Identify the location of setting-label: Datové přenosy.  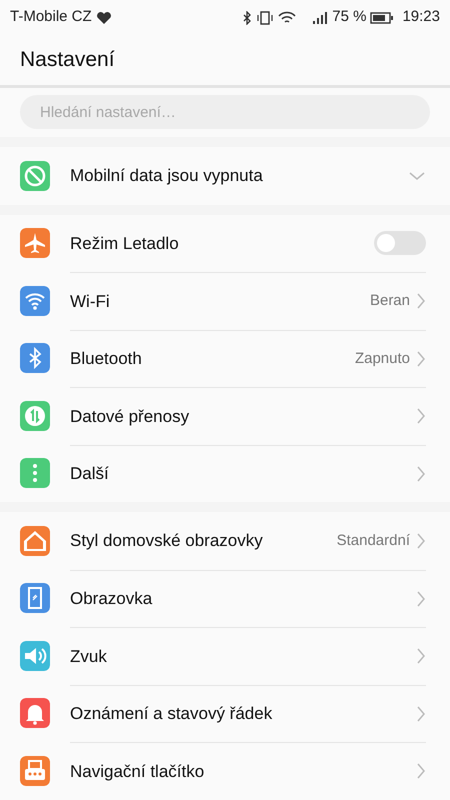
(130, 417).